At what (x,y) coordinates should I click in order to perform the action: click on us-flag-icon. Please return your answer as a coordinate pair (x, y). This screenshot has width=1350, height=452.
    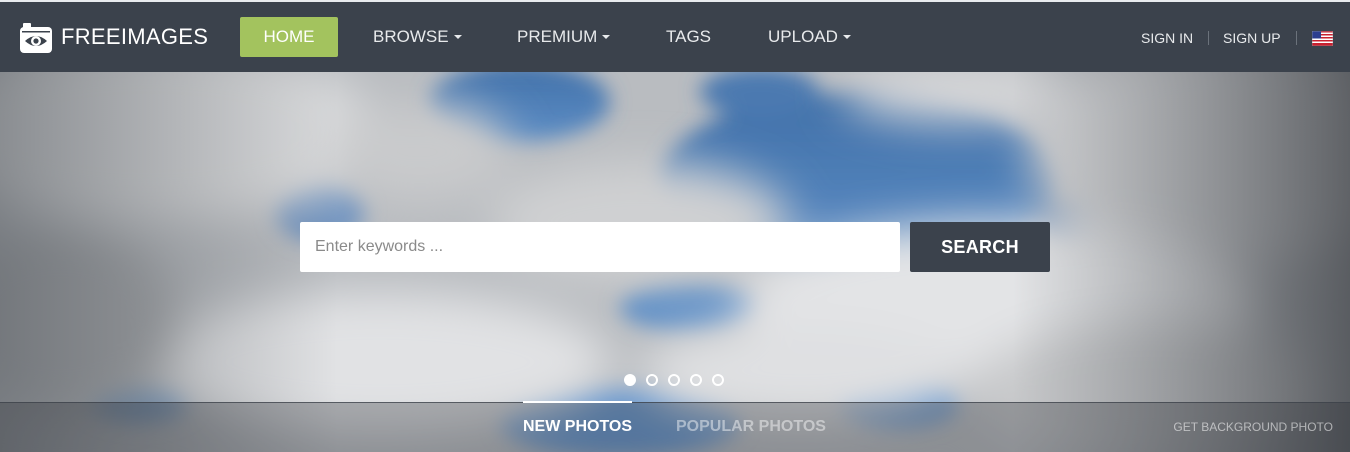
    Looking at the image, I should click on (1322, 38).